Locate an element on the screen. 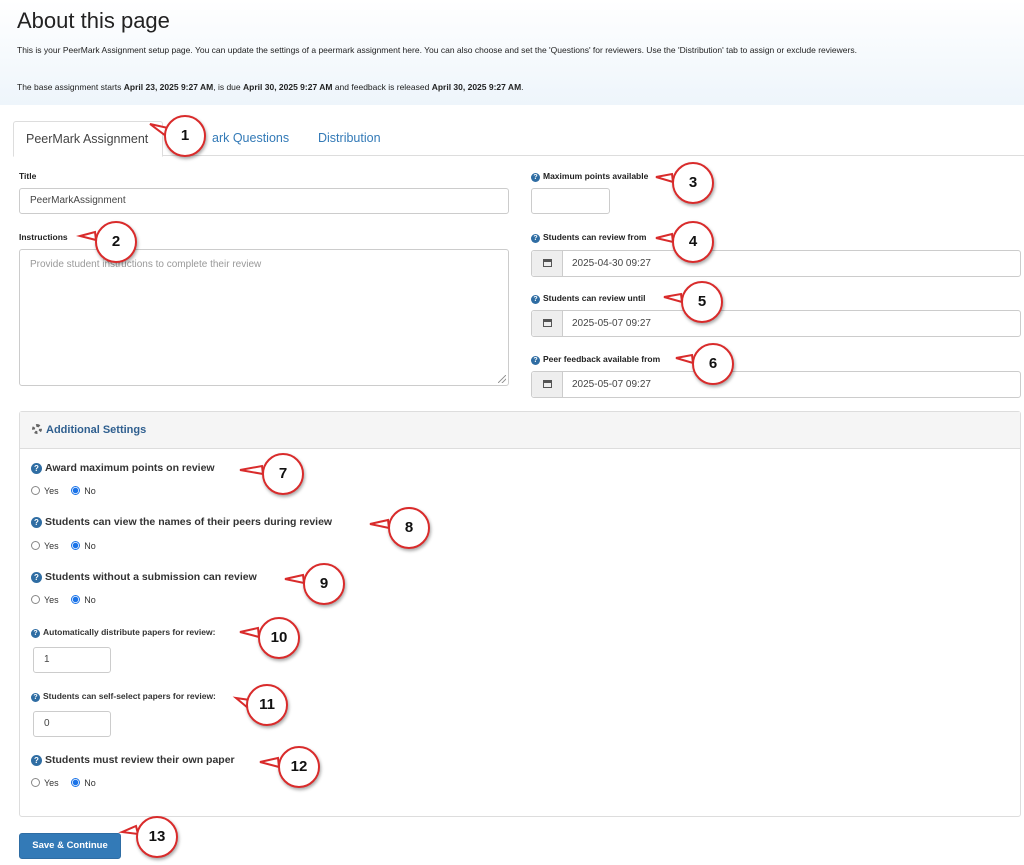 This screenshot has width=1024, height=865. feedback-date: April 30, 2025 9:27 AM is located at coordinates (476, 87).